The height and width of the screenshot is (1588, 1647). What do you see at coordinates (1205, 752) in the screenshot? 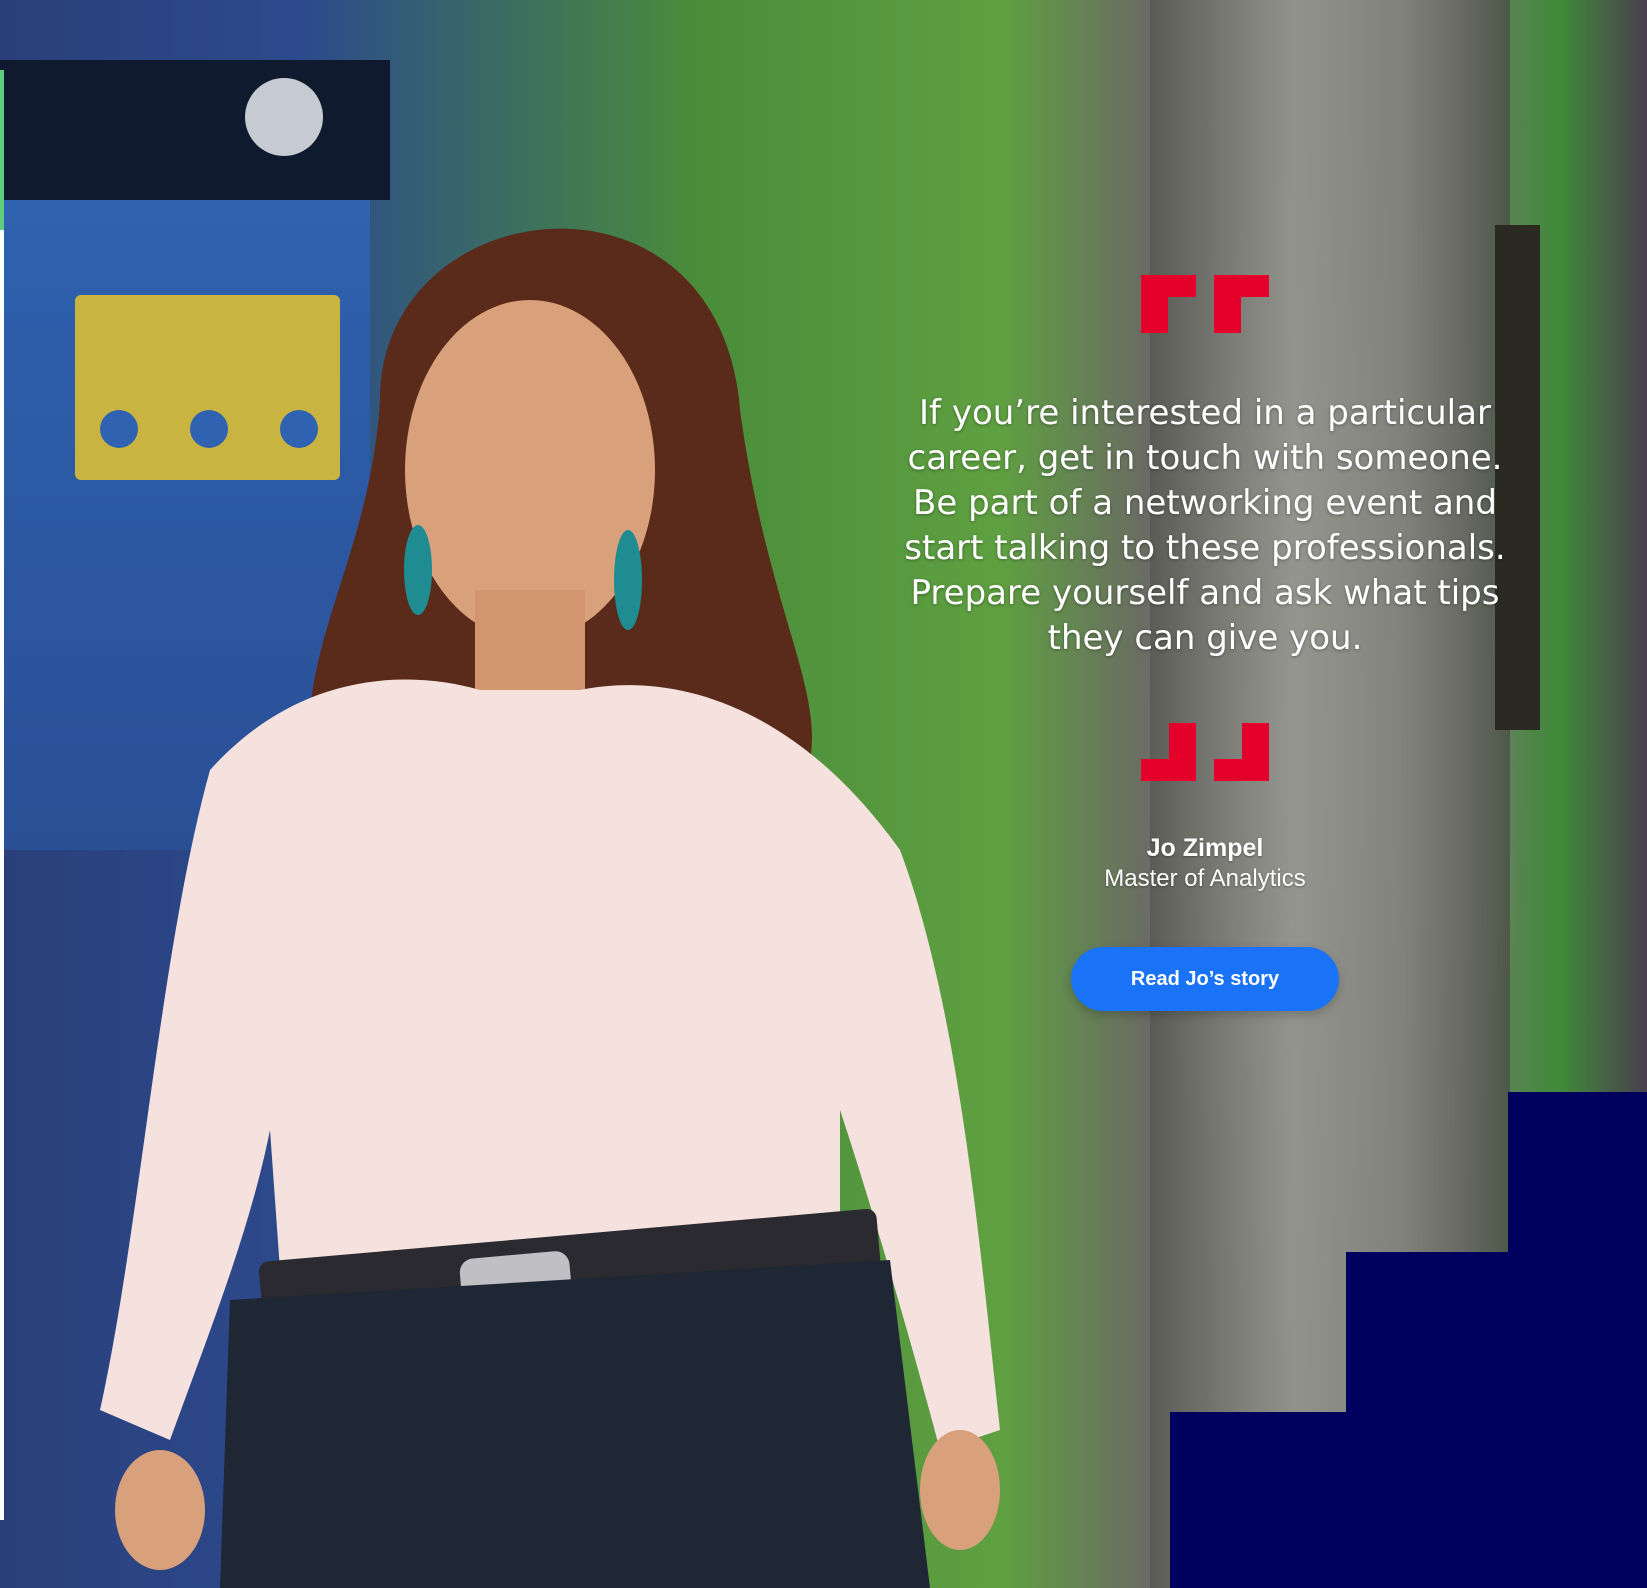
I see `close-quote-icon` at bounding box center [1205, 752].